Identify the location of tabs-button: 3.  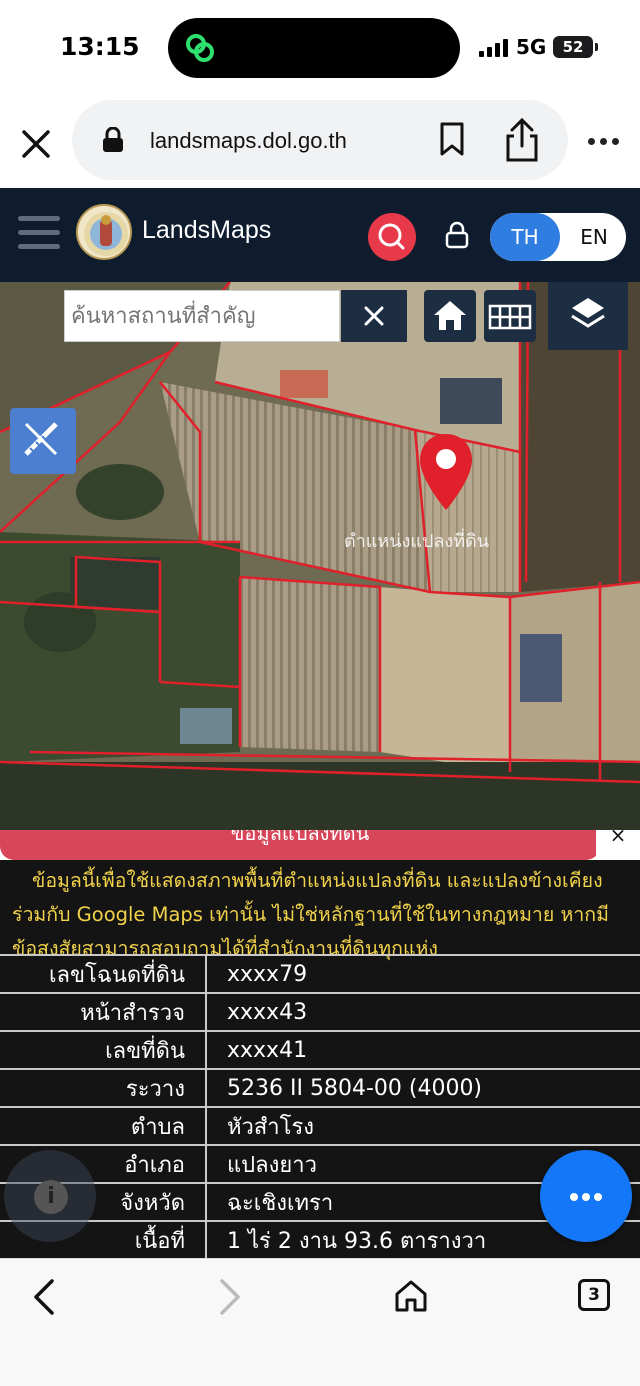
(594, 1295).